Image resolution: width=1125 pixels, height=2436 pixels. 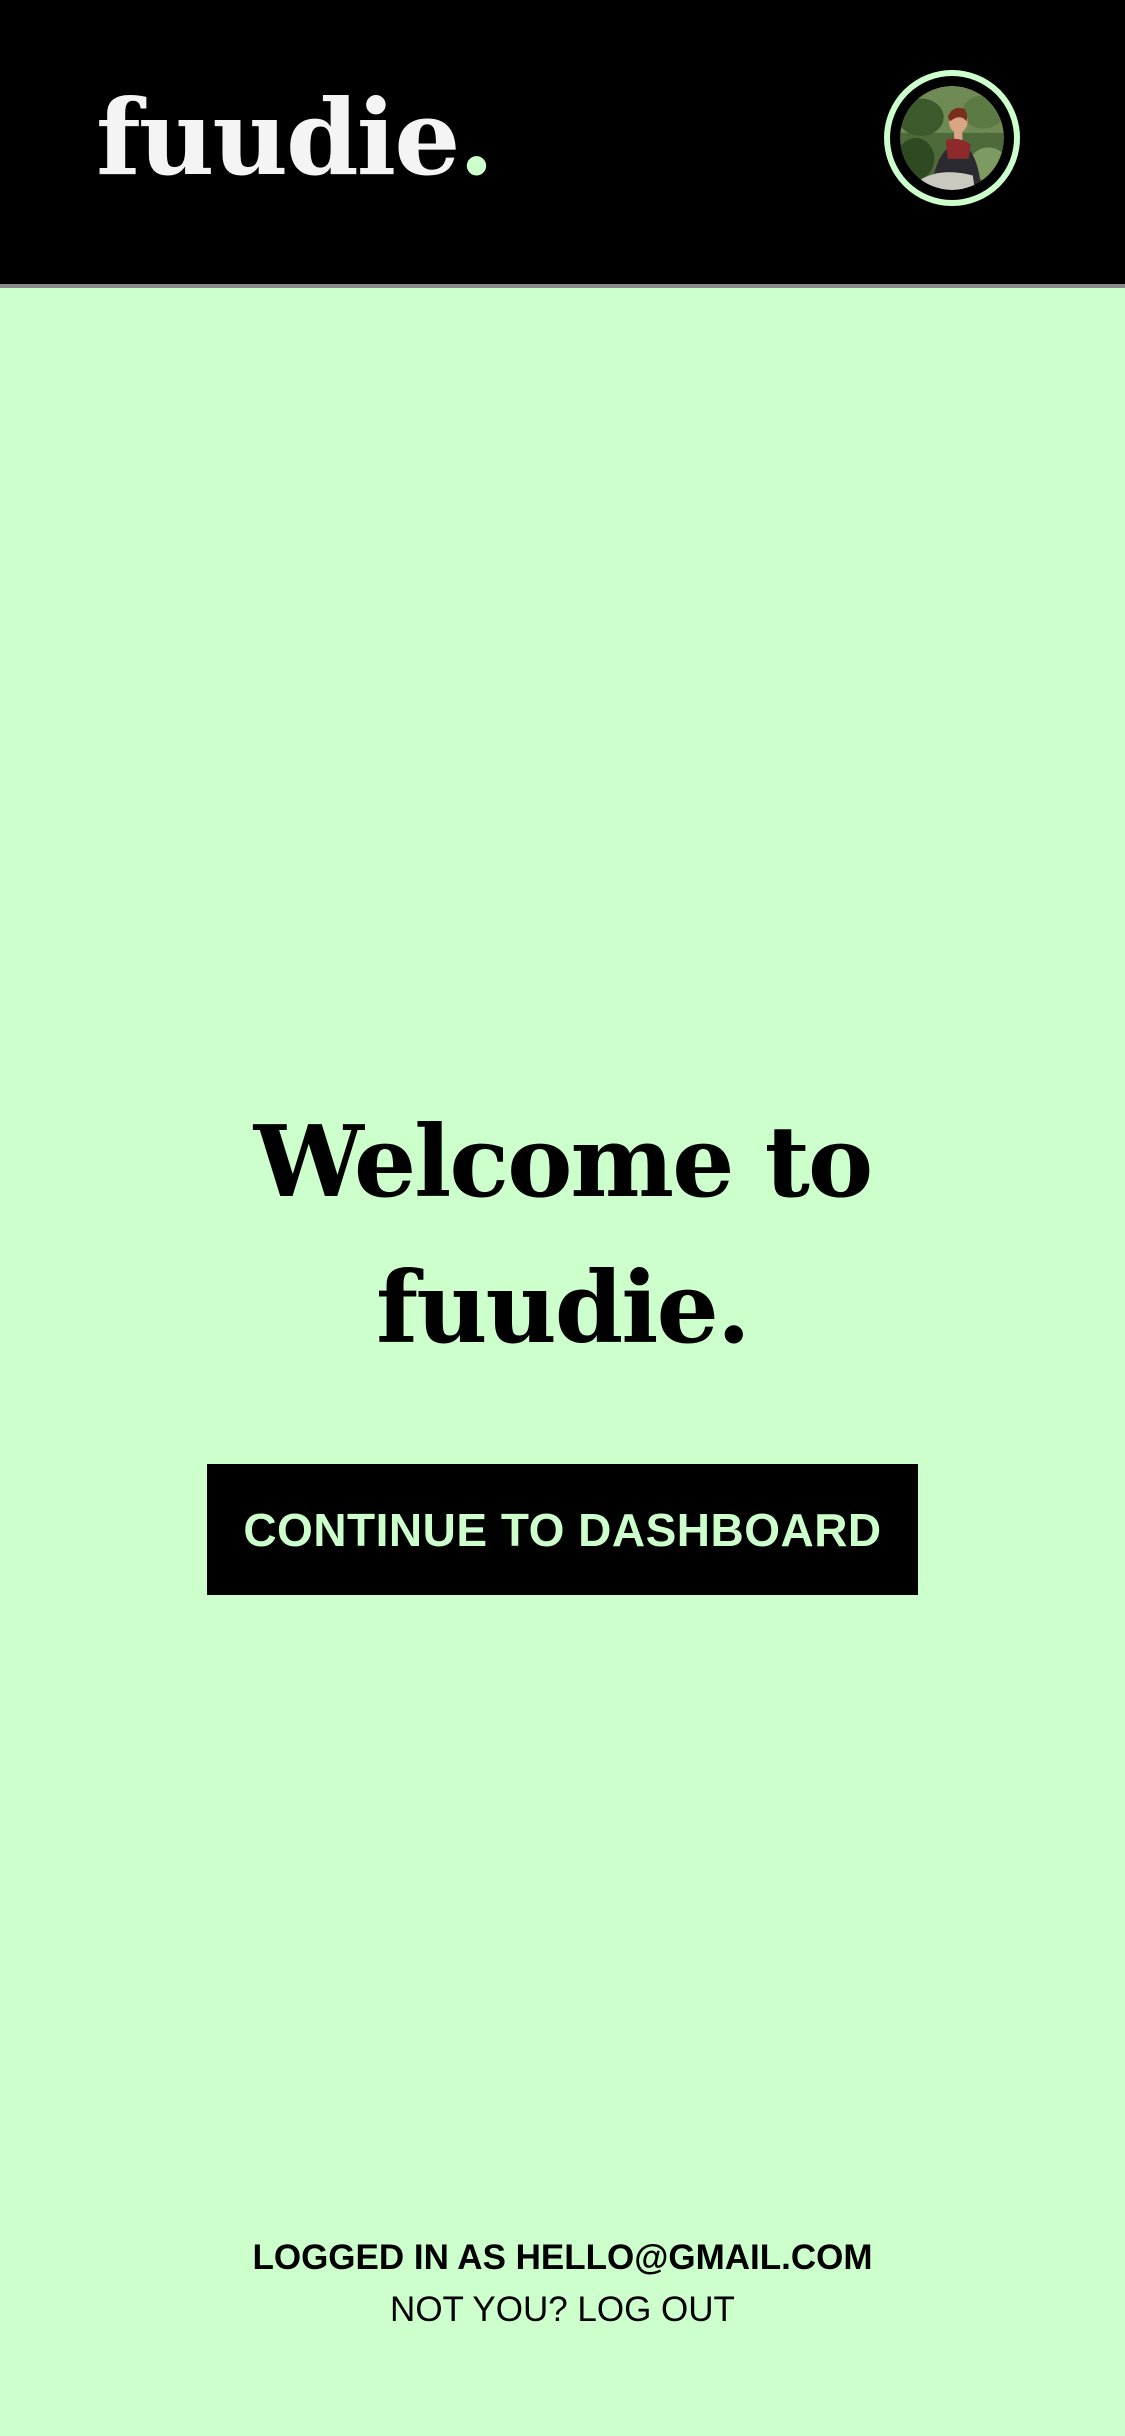 I want to click on welcome-line-2: fuudie., so click(x=563, y=1308).